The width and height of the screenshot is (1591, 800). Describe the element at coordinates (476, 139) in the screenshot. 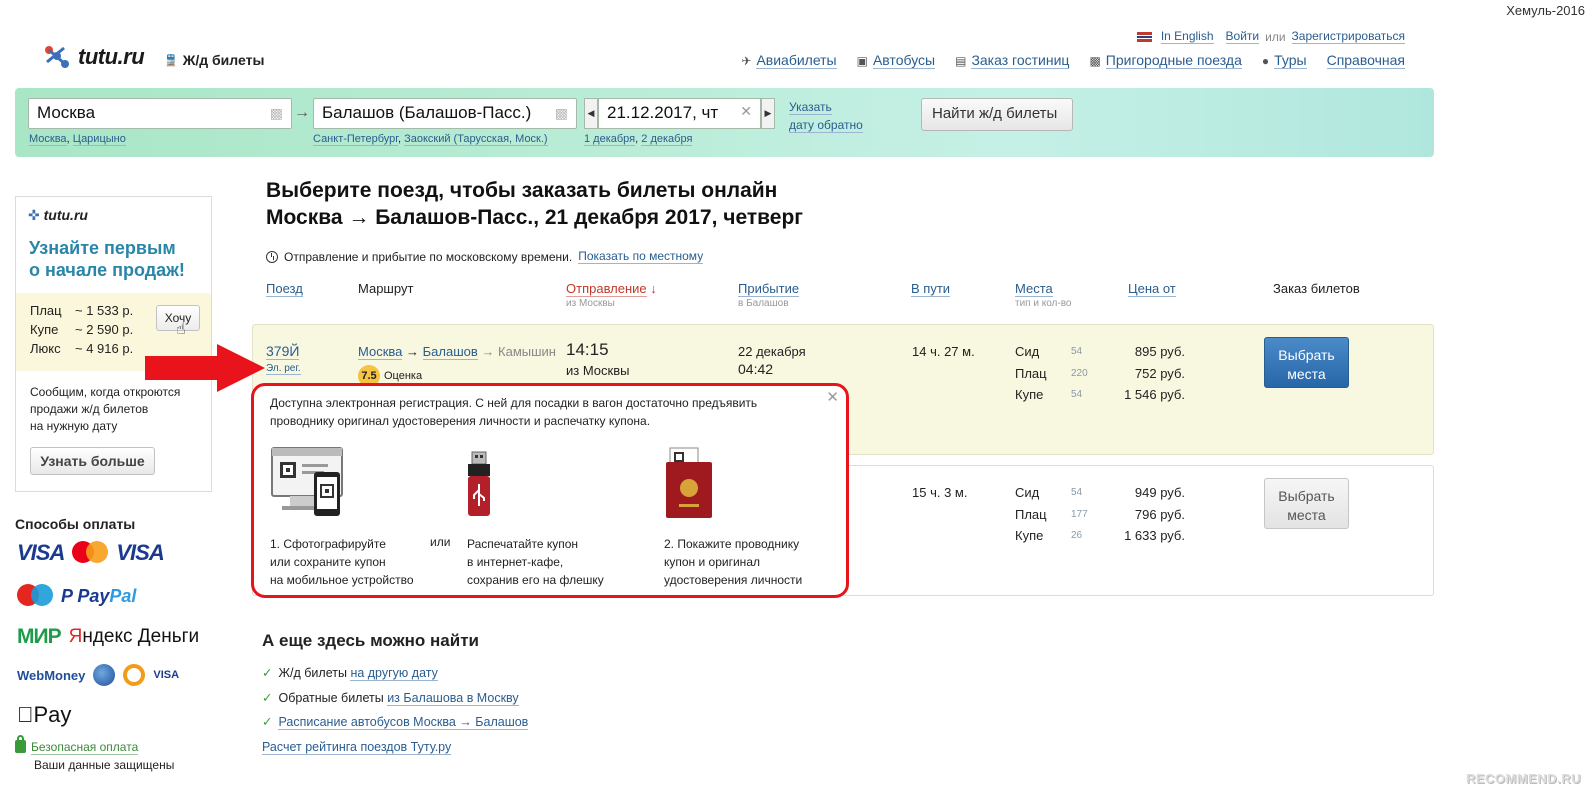

I see `to-hint-link: Заокский (Тарусская, Моск.)` at that location.